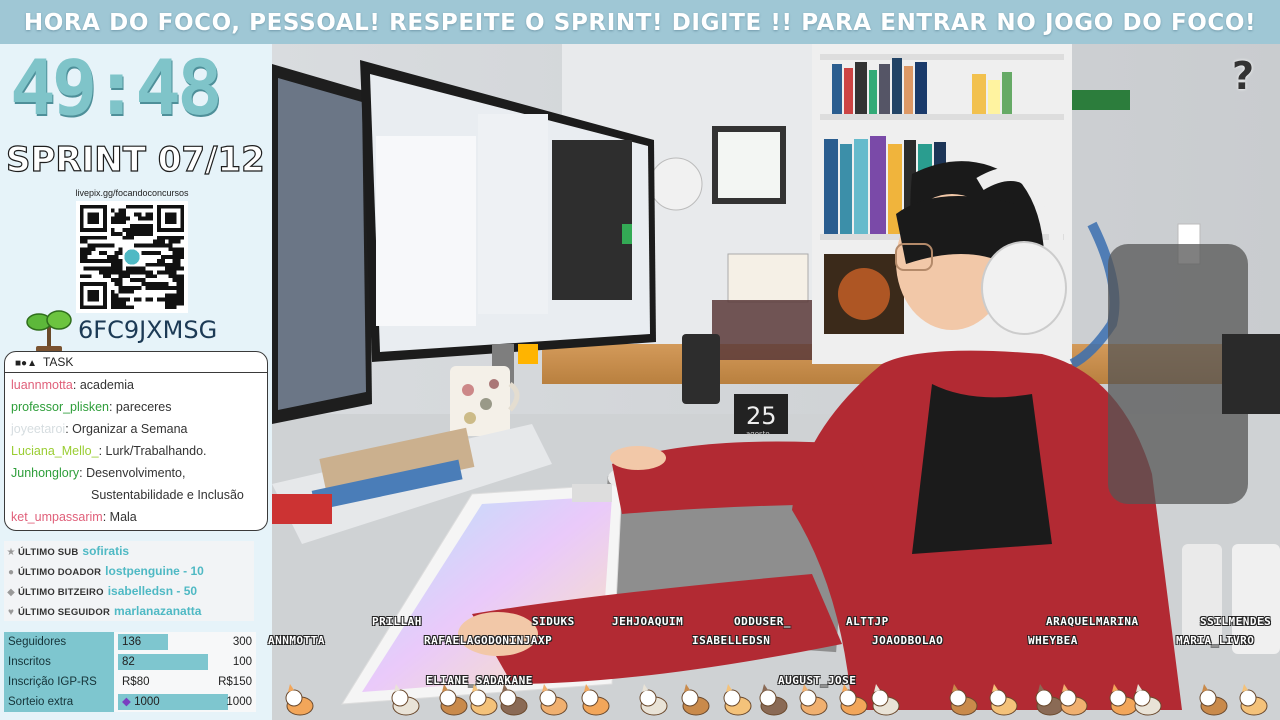 This screenshot has width=1280, height=720. What do you see at coordinates (130, 429) in the screenshot?
I see `task-text: Organizar a Semana` at bounding box center [130, 429].